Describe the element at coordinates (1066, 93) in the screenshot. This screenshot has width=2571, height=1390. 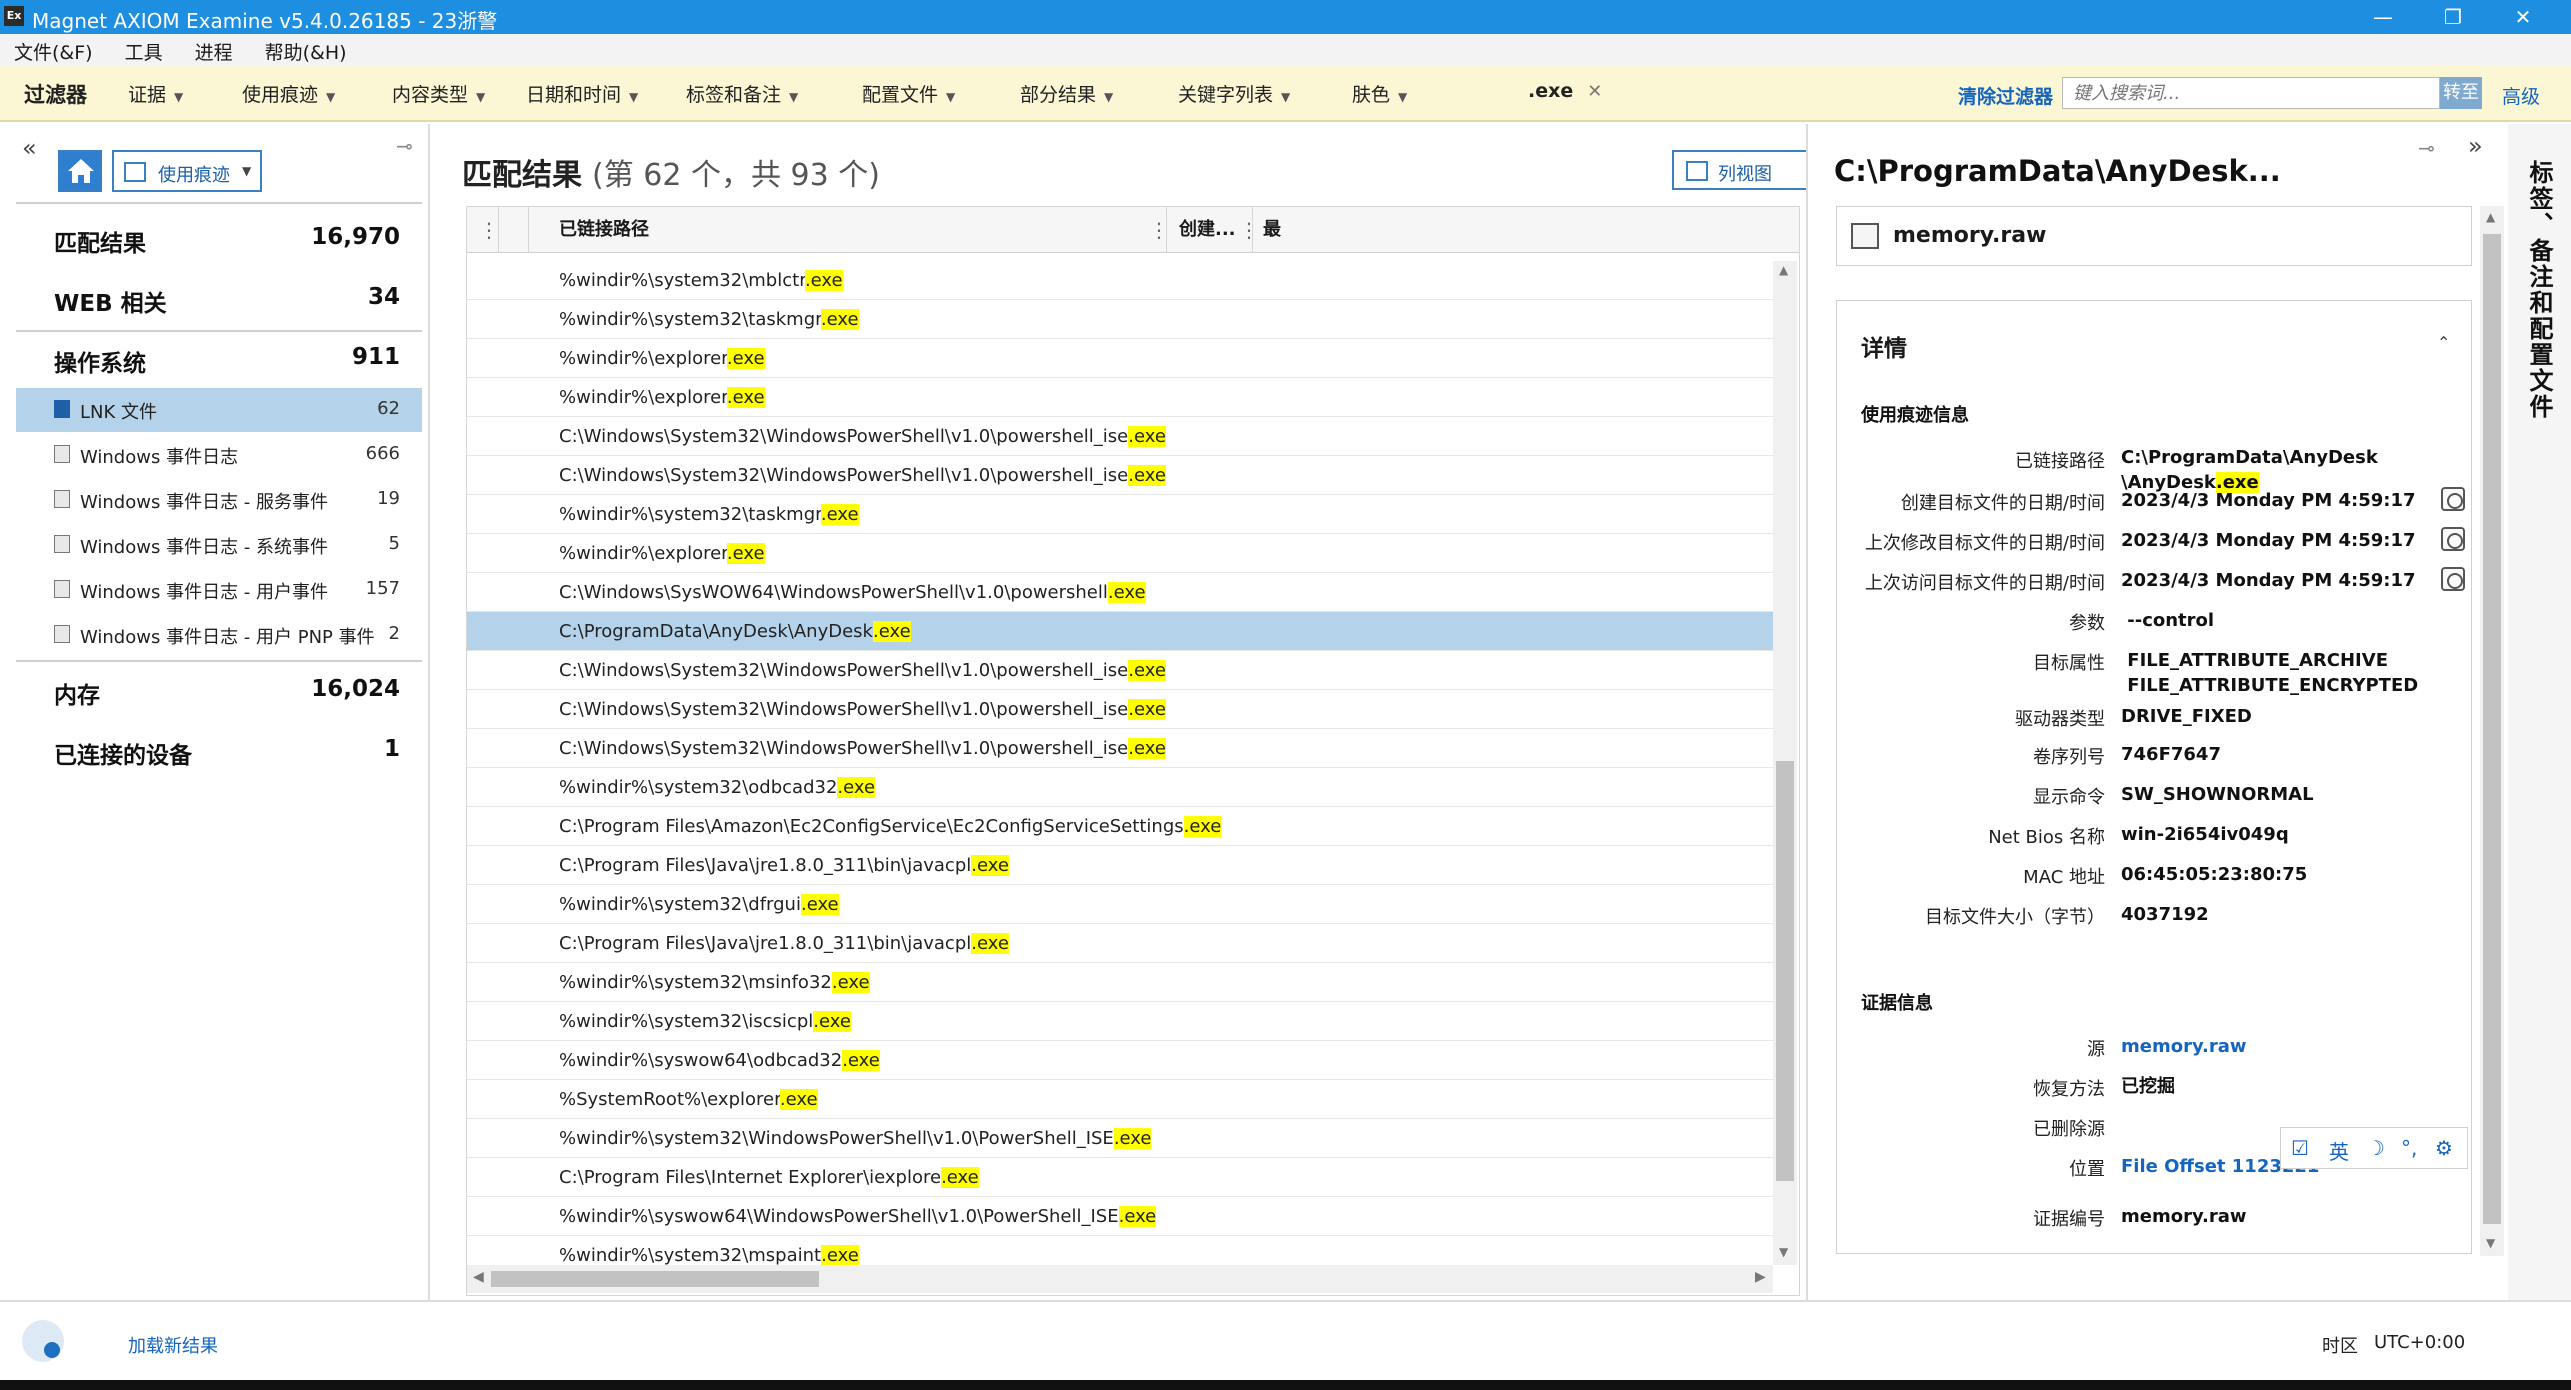
I see `filter-partial-results: 部分结果 ▼` at that location.